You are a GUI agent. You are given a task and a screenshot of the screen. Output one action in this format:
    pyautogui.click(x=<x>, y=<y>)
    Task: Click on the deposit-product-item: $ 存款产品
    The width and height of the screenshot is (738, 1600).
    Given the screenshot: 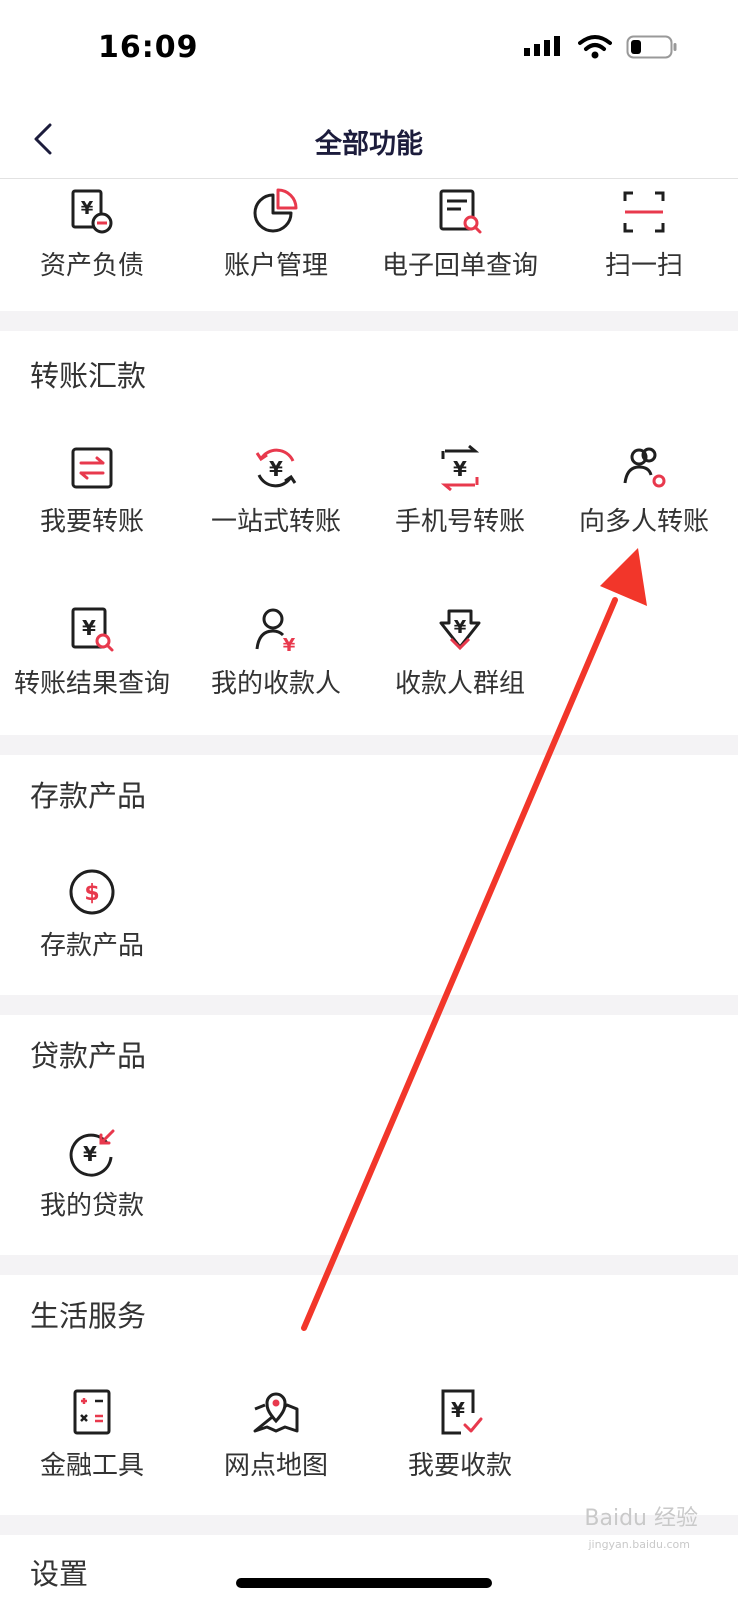 What is the action you would take?
    pyautogui.click(x=92, y=937)
    